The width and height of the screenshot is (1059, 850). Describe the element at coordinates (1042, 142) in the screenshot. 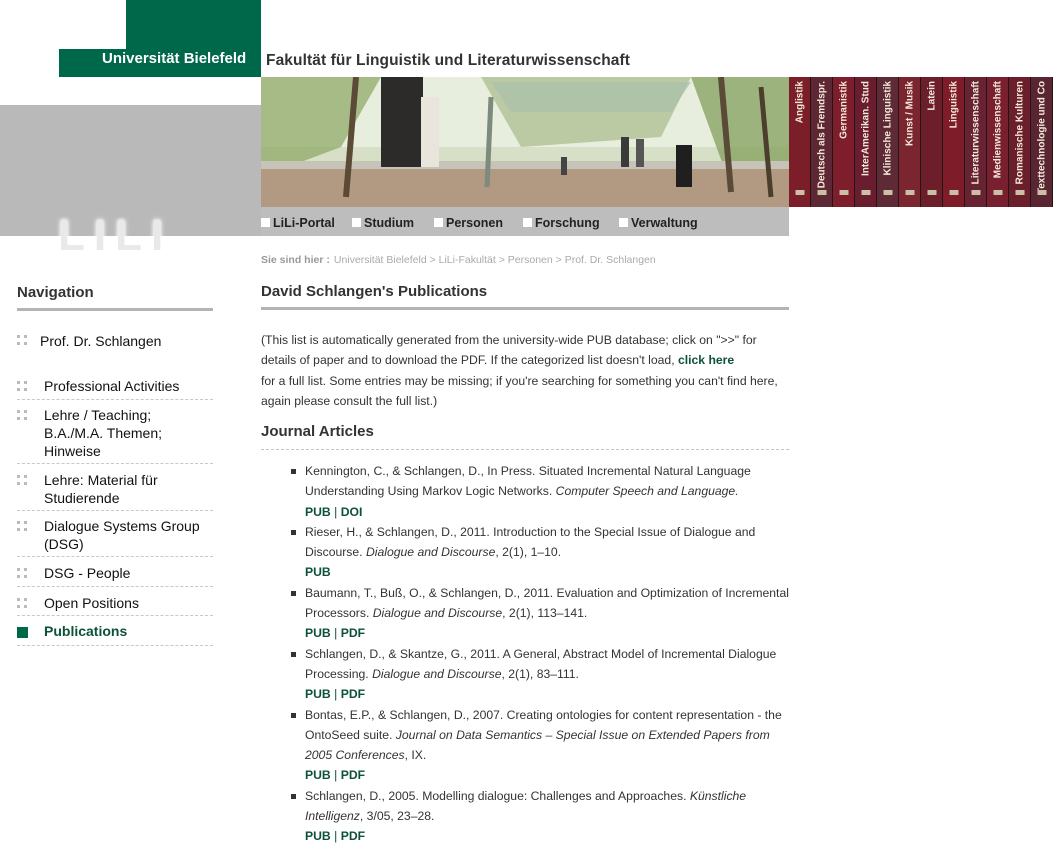

I see `book-spine: Texttechnologie und Co` at that location.